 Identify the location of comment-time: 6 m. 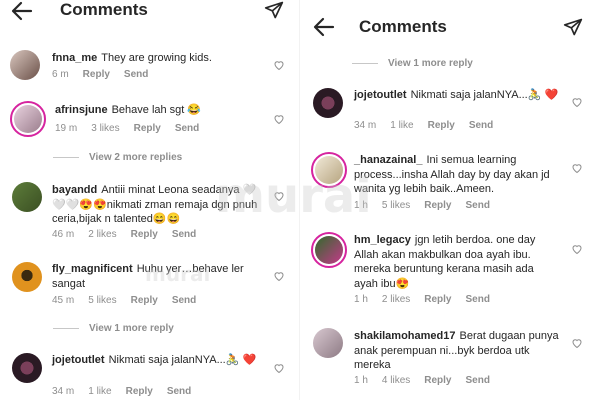
(60, 74).